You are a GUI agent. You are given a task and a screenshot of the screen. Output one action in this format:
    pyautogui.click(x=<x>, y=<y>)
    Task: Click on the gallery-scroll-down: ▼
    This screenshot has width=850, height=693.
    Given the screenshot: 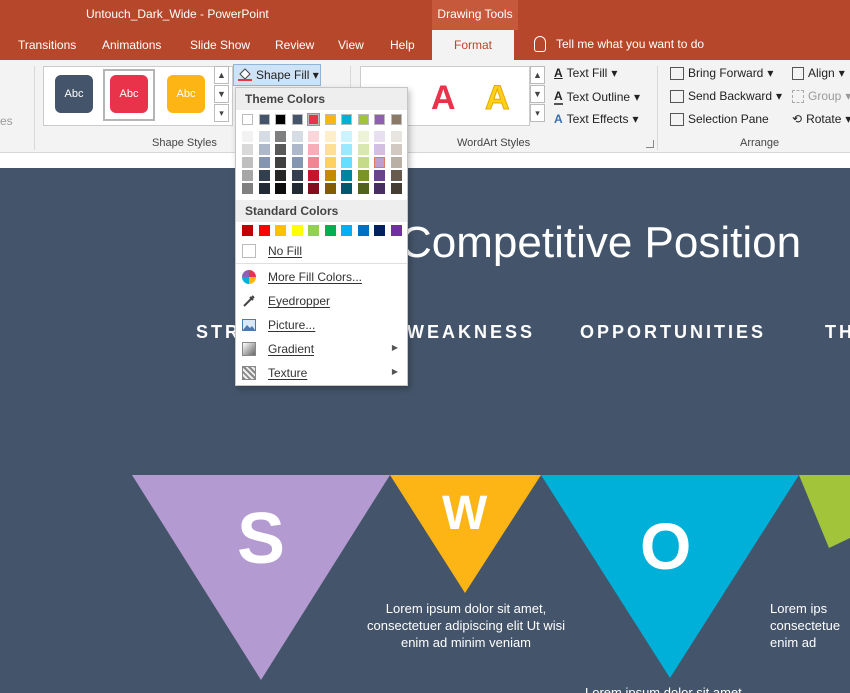 What is the action you would take?
    pyautogui.click(x=221, y=94)
    